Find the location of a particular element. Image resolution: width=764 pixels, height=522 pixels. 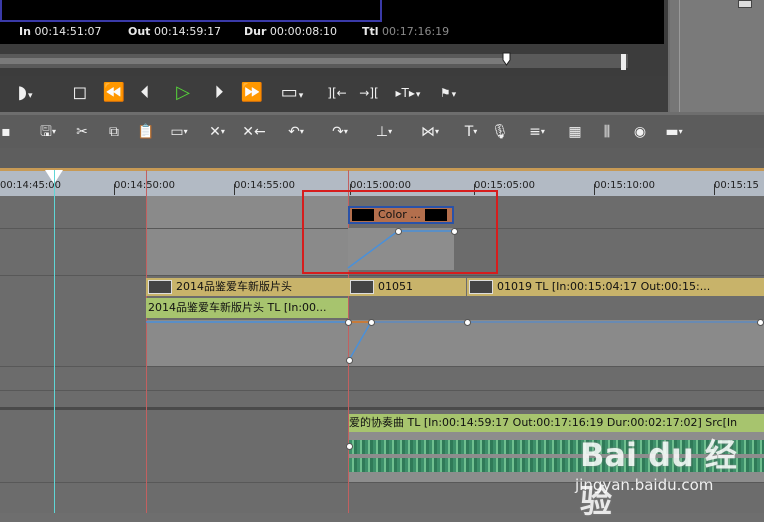

watermark-url: jingyan.baidu.com is located at coordinates (644, 485).